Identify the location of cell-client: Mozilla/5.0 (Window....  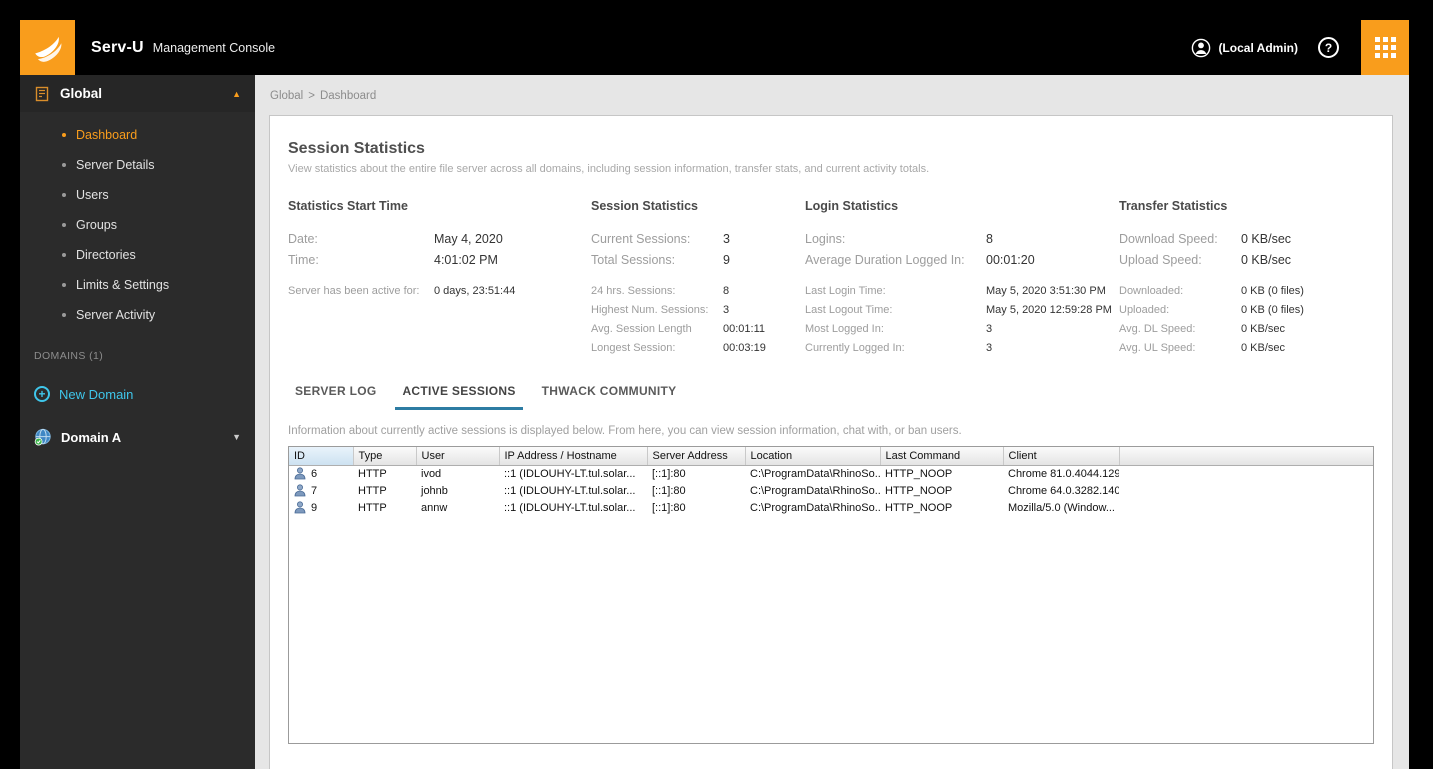
(1061, 507).